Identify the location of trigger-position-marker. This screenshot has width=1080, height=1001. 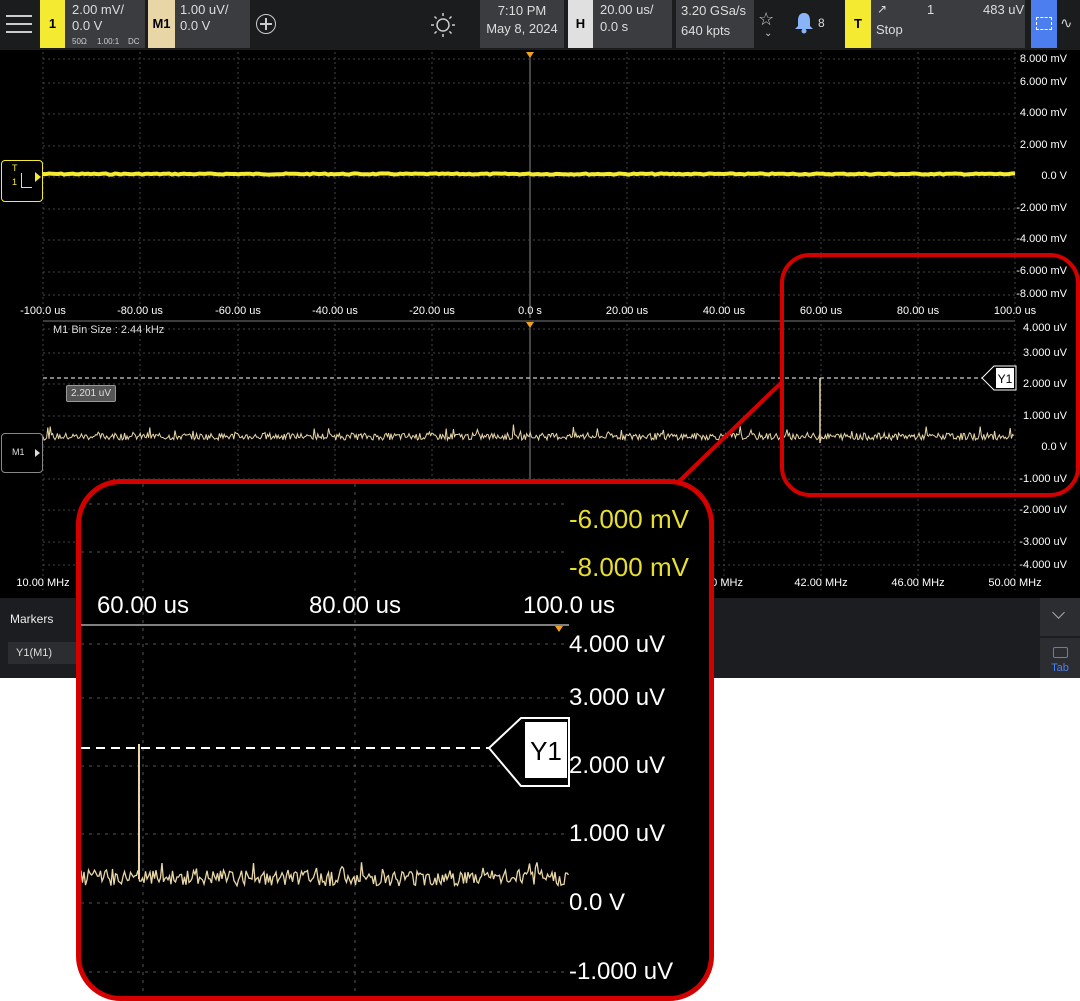
(530, 55).